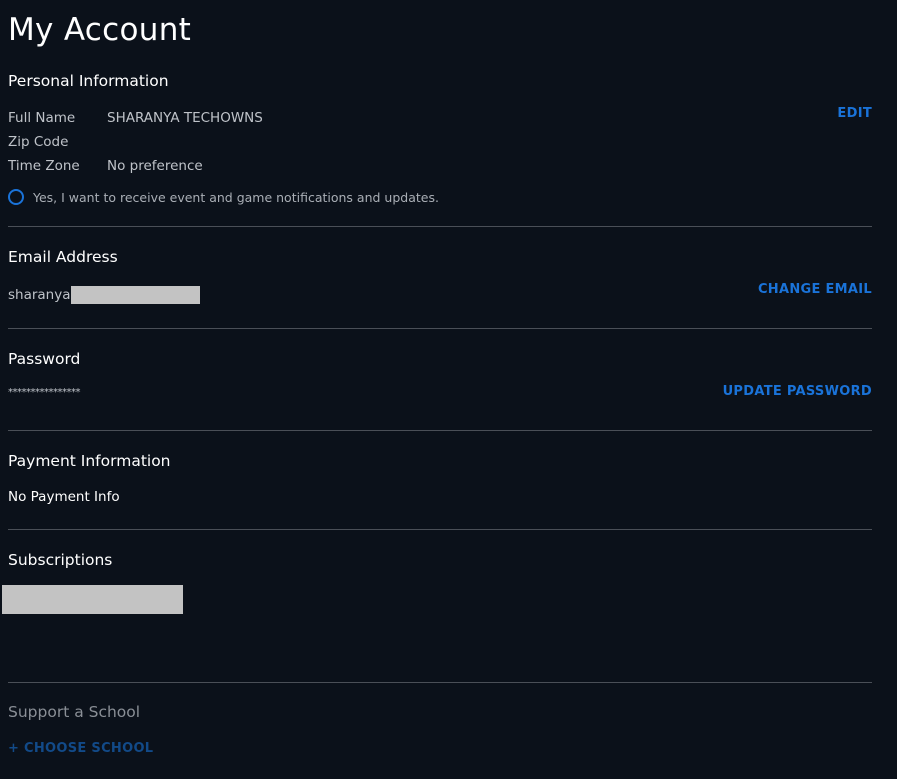  I want to click on subscriptions-redaction, so click(92, 599).